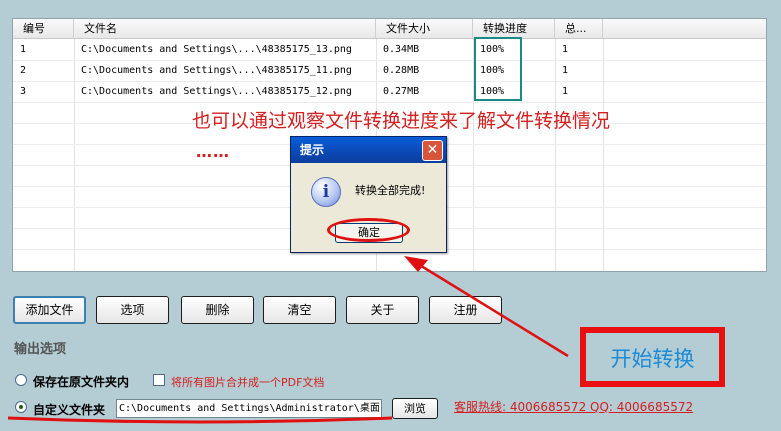  Describe the element at coordinates (401, 49) in the screenshot. I see `row-size: 0.34MB` at that location.